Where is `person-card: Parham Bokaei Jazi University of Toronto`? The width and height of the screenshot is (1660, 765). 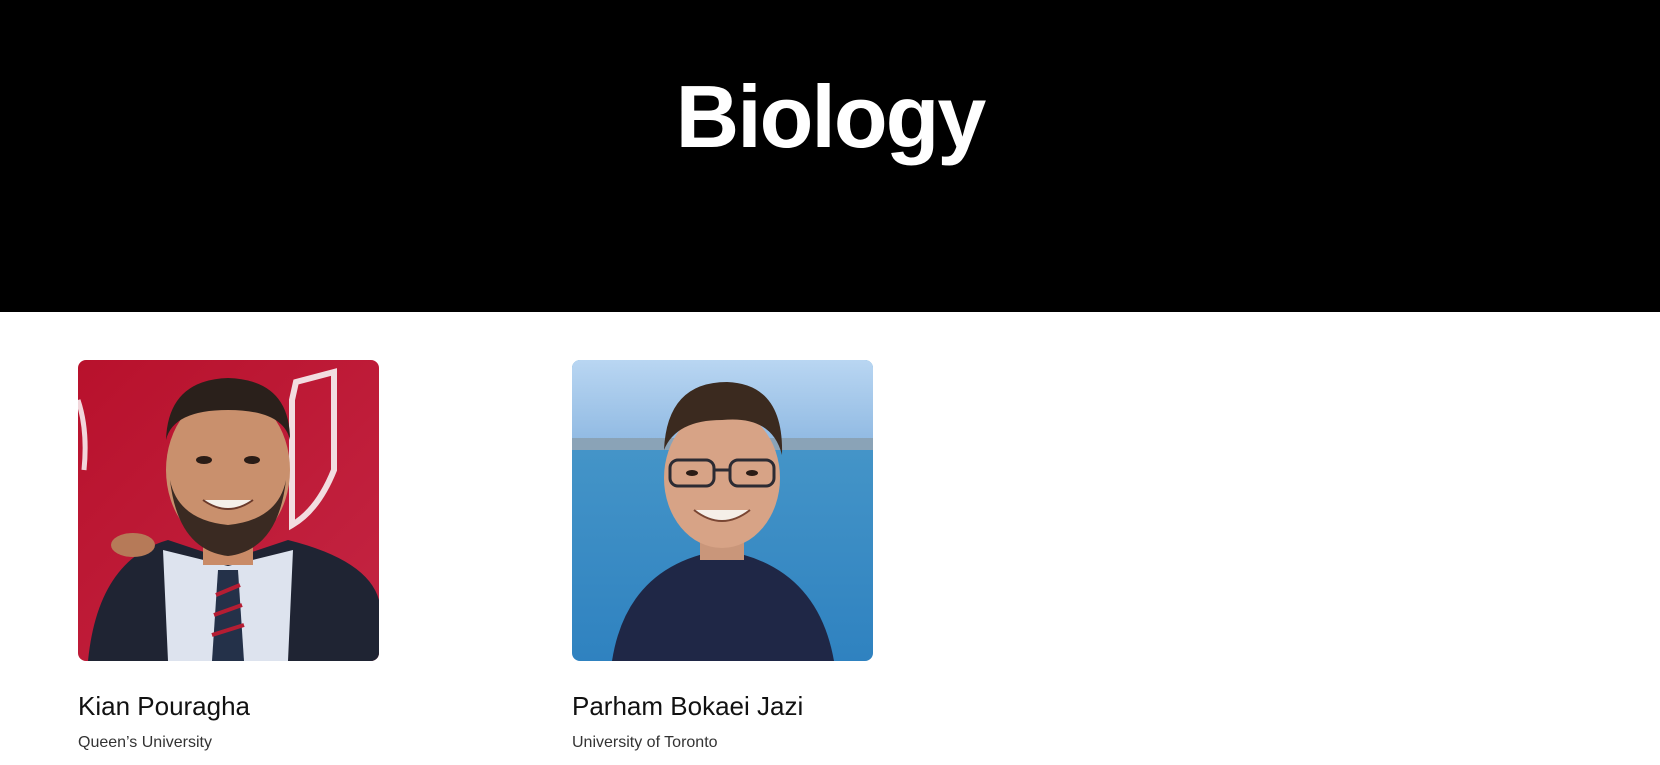 person-card: Parham Bokaei Jazi University of Toronto is located at coordinates (722, 556).